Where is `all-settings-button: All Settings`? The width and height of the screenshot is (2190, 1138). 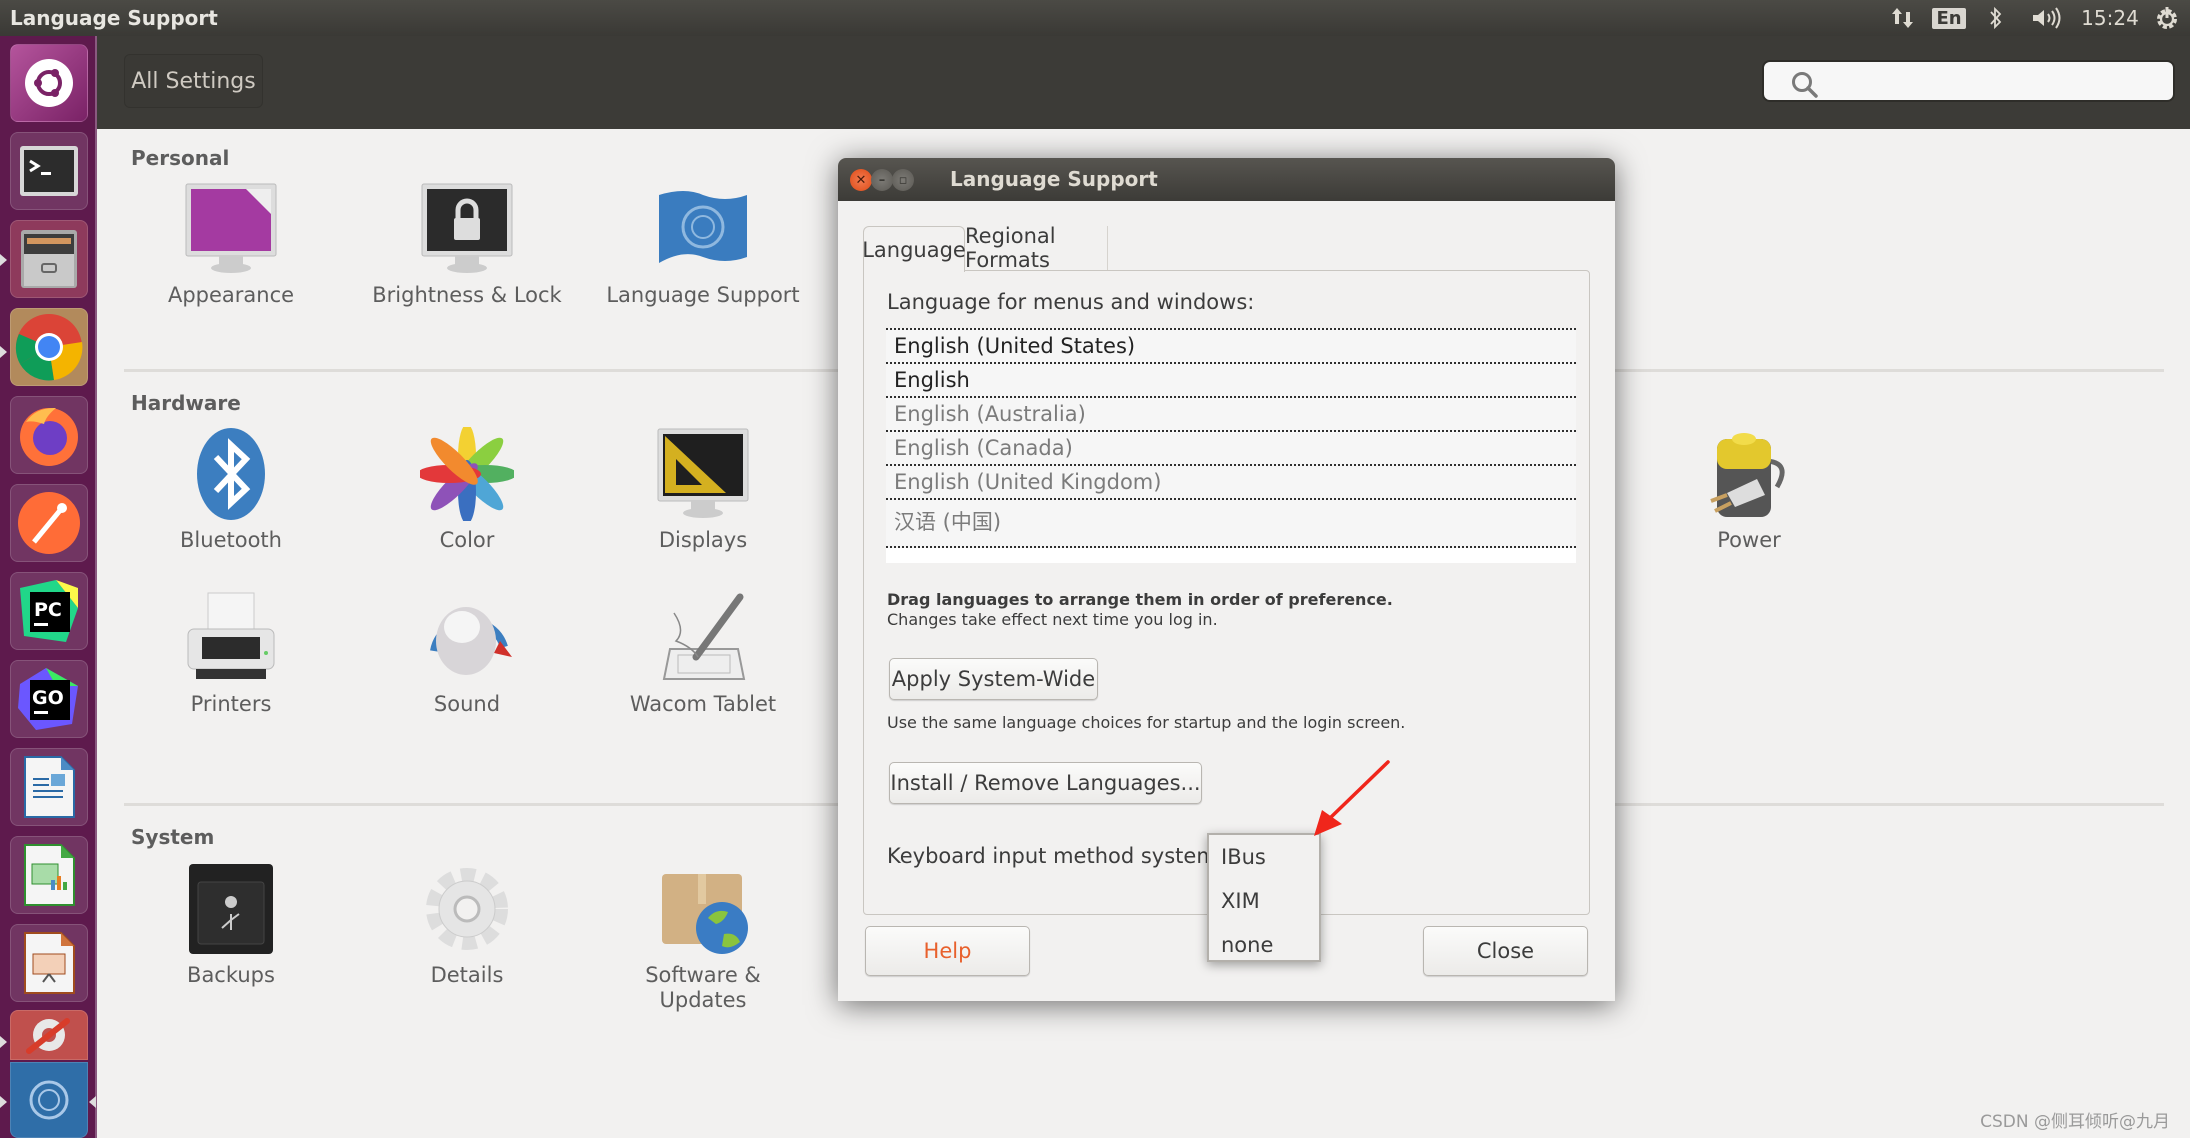
all-settings-button: All Settings is located at coordinates (193, 81).